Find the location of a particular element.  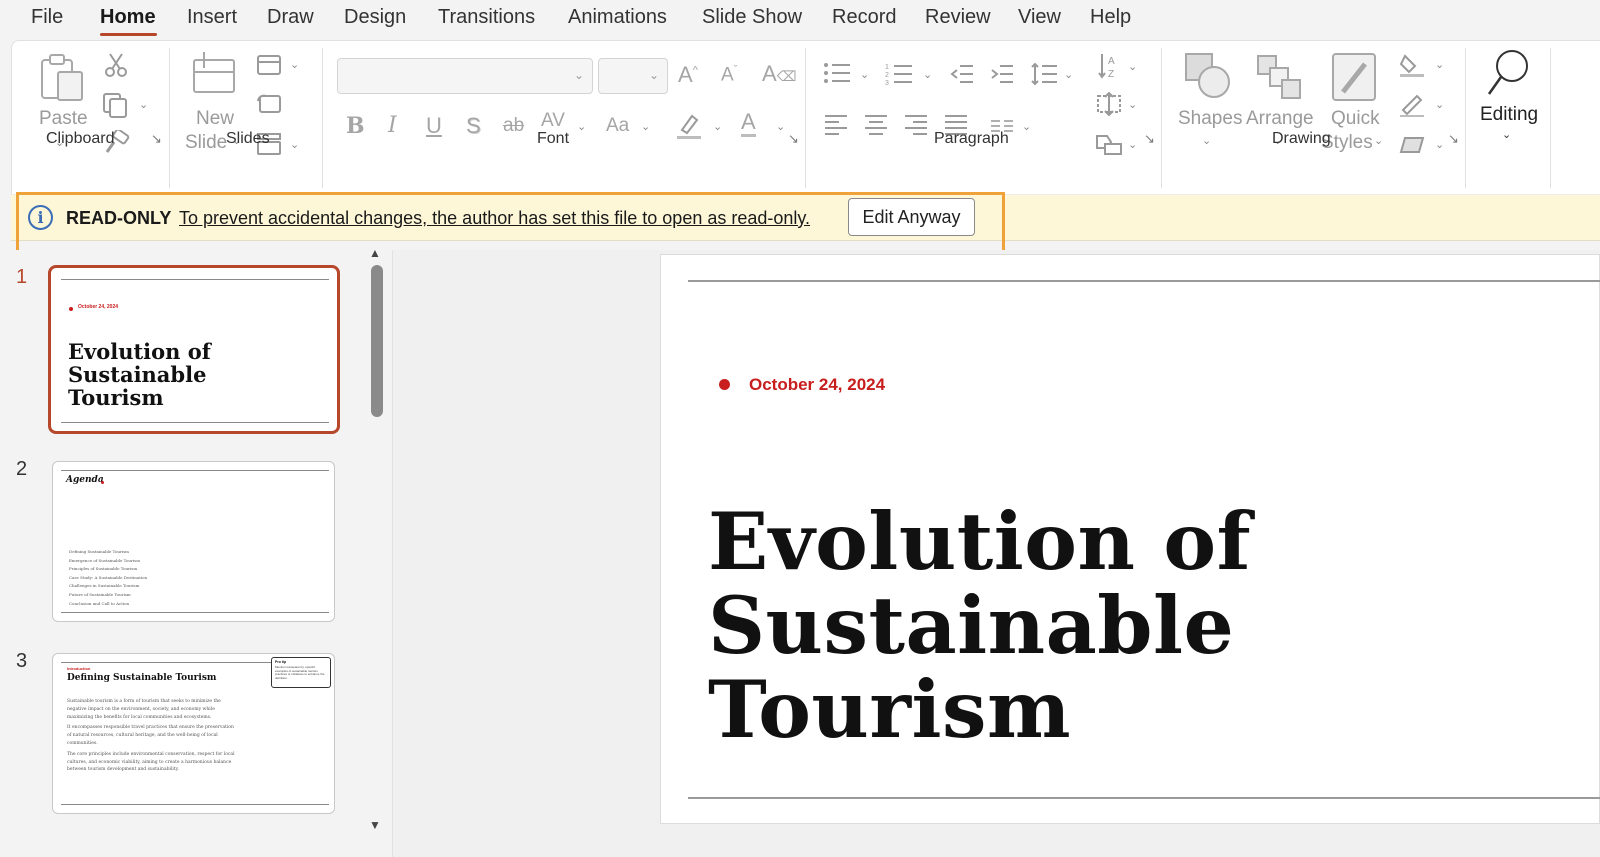

bullets-chevron-icon: ⌄ is located at coordinates (864, 74).